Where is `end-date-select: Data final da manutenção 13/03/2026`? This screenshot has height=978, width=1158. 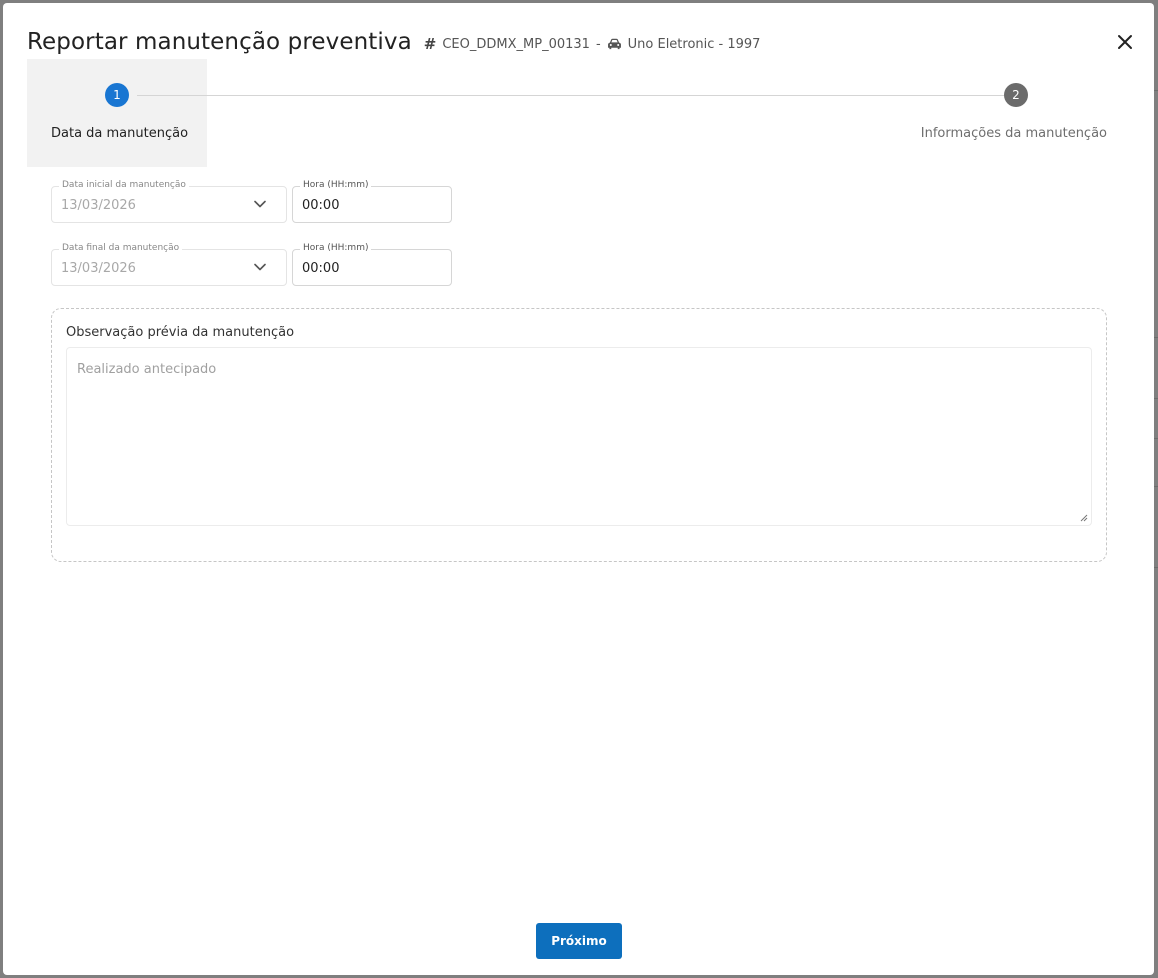 end-date-select: Data final da manutenção 13/03/2026 is located at coordinates (169, 264).